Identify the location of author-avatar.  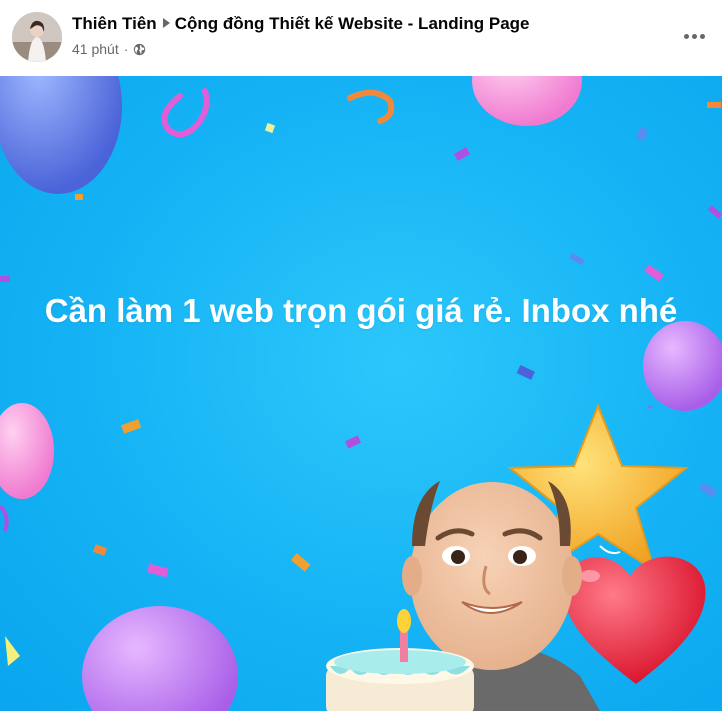
(37, 37).